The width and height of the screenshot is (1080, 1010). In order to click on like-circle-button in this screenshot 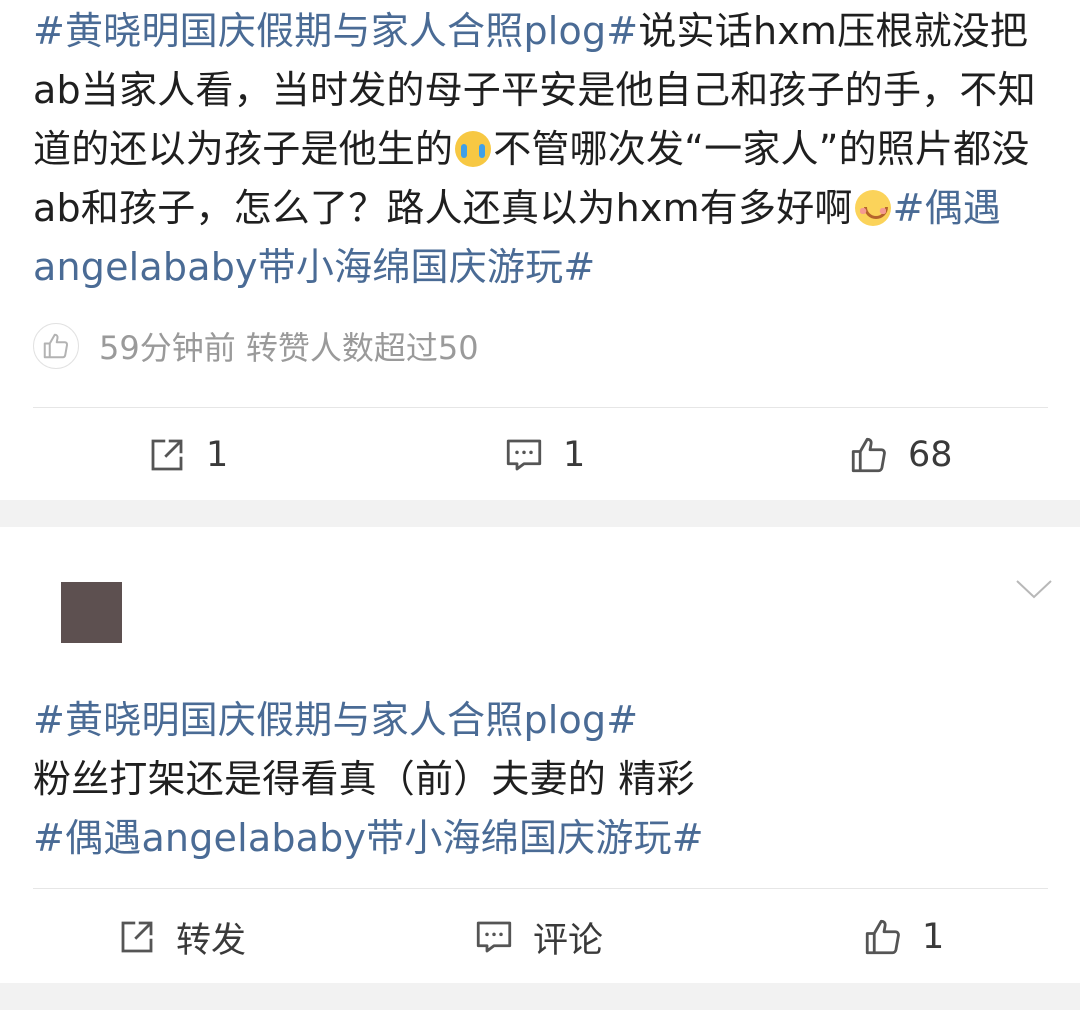, I will do `click(56, 346)`.